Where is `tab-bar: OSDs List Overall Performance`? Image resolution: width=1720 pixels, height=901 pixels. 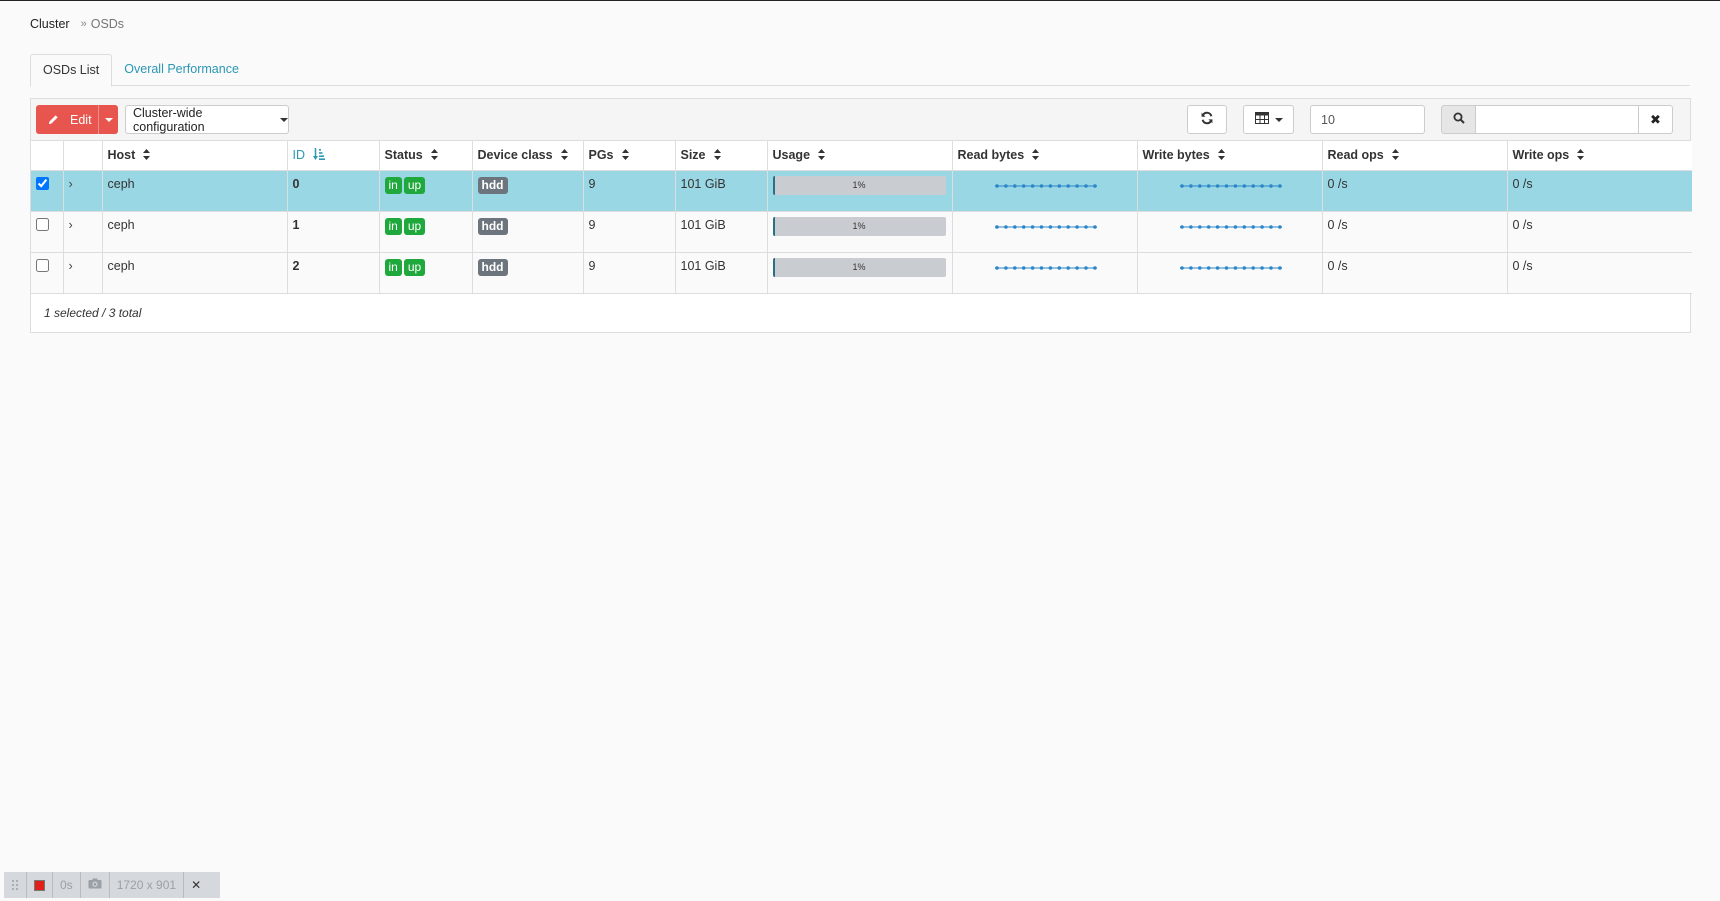 tab-bar: OSDs List Overall Performance is located at coordinates (860, 70).